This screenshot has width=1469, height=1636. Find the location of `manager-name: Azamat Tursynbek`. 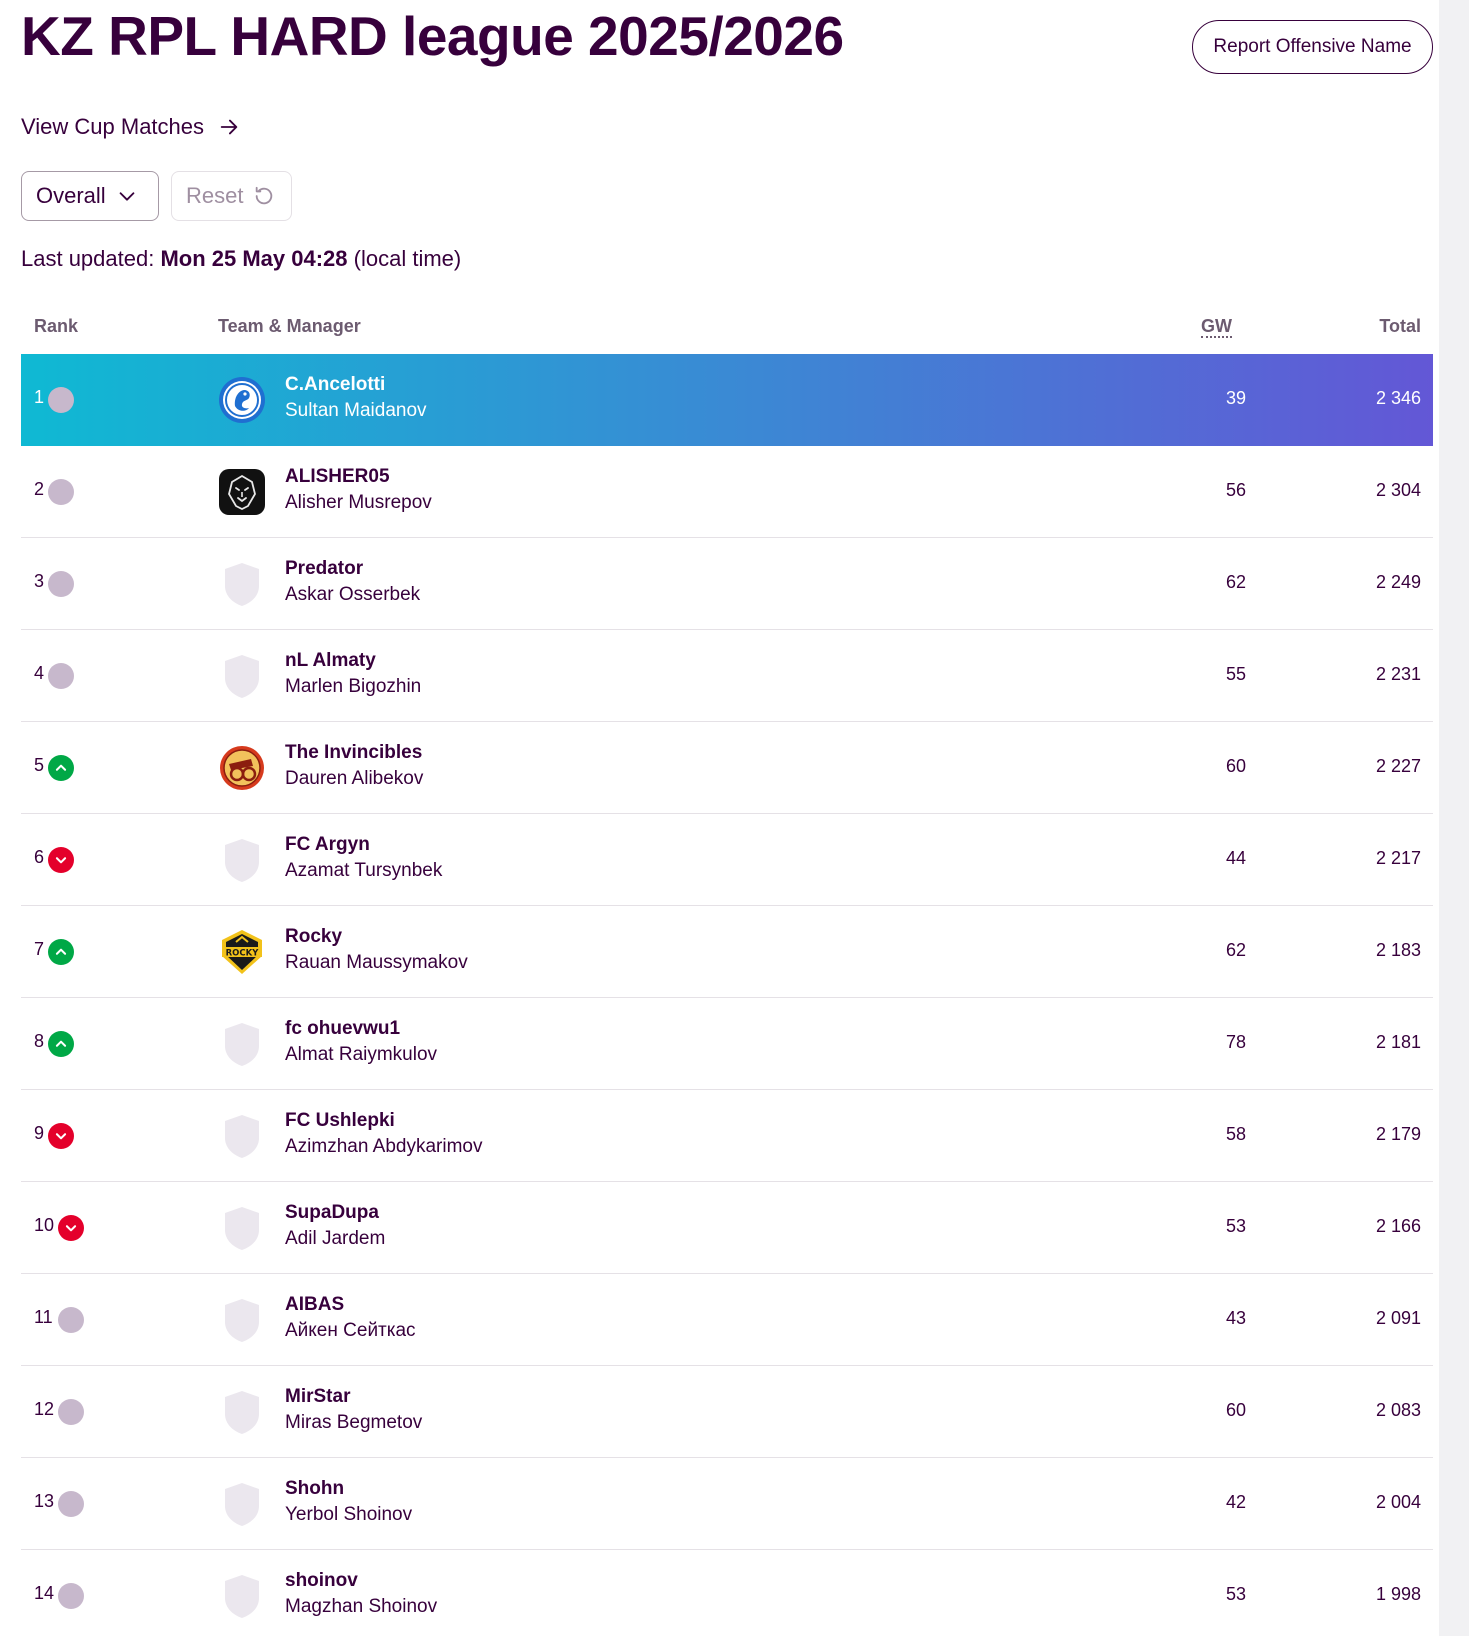

manager-name: Azamat Tursynbek is located at coordinates (364, 870).